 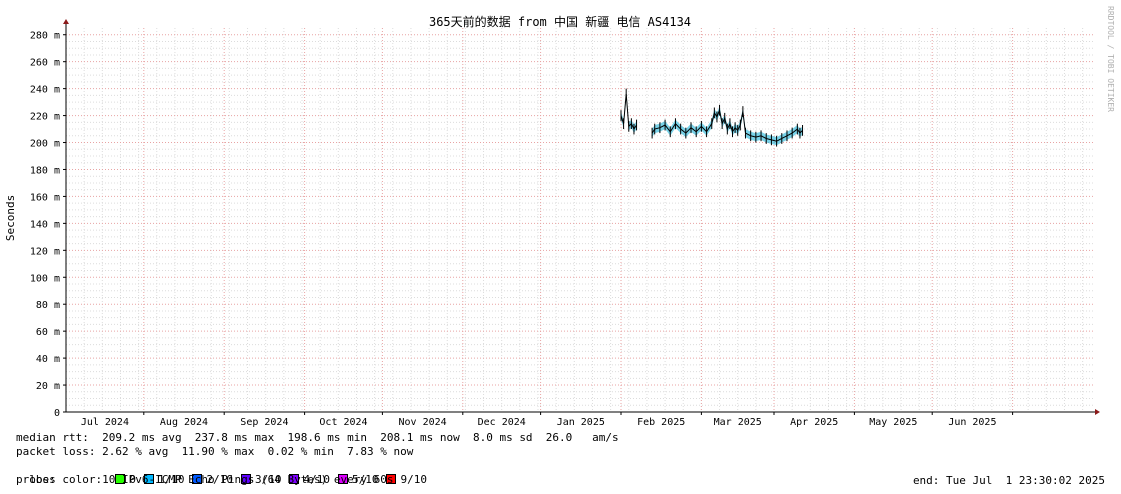 I want to click on x-tick-label: Nov 2024, so click(x=423, y=422).